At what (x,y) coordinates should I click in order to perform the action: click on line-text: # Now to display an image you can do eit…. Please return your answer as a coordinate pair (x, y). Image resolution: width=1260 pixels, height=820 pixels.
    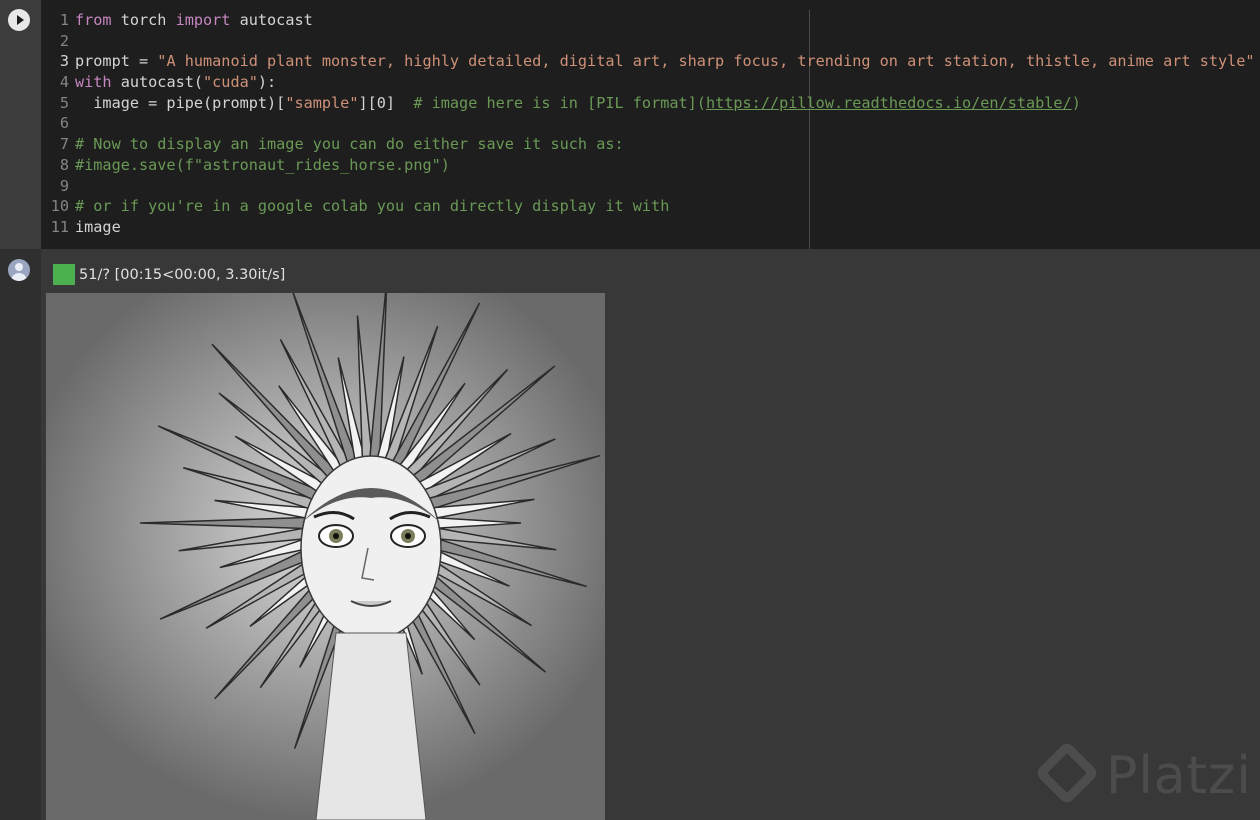
    Looking at the image, I should click on (346, 144).